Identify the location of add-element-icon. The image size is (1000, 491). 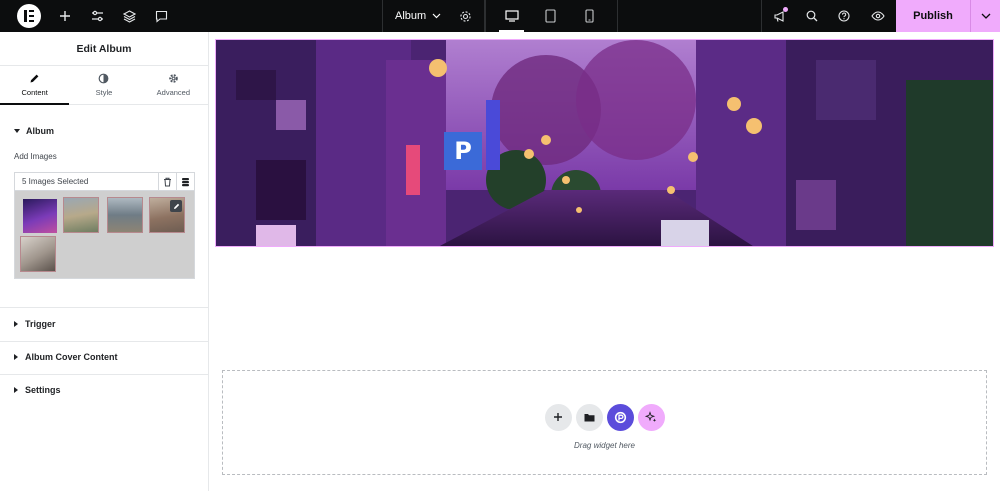
(65, 16).